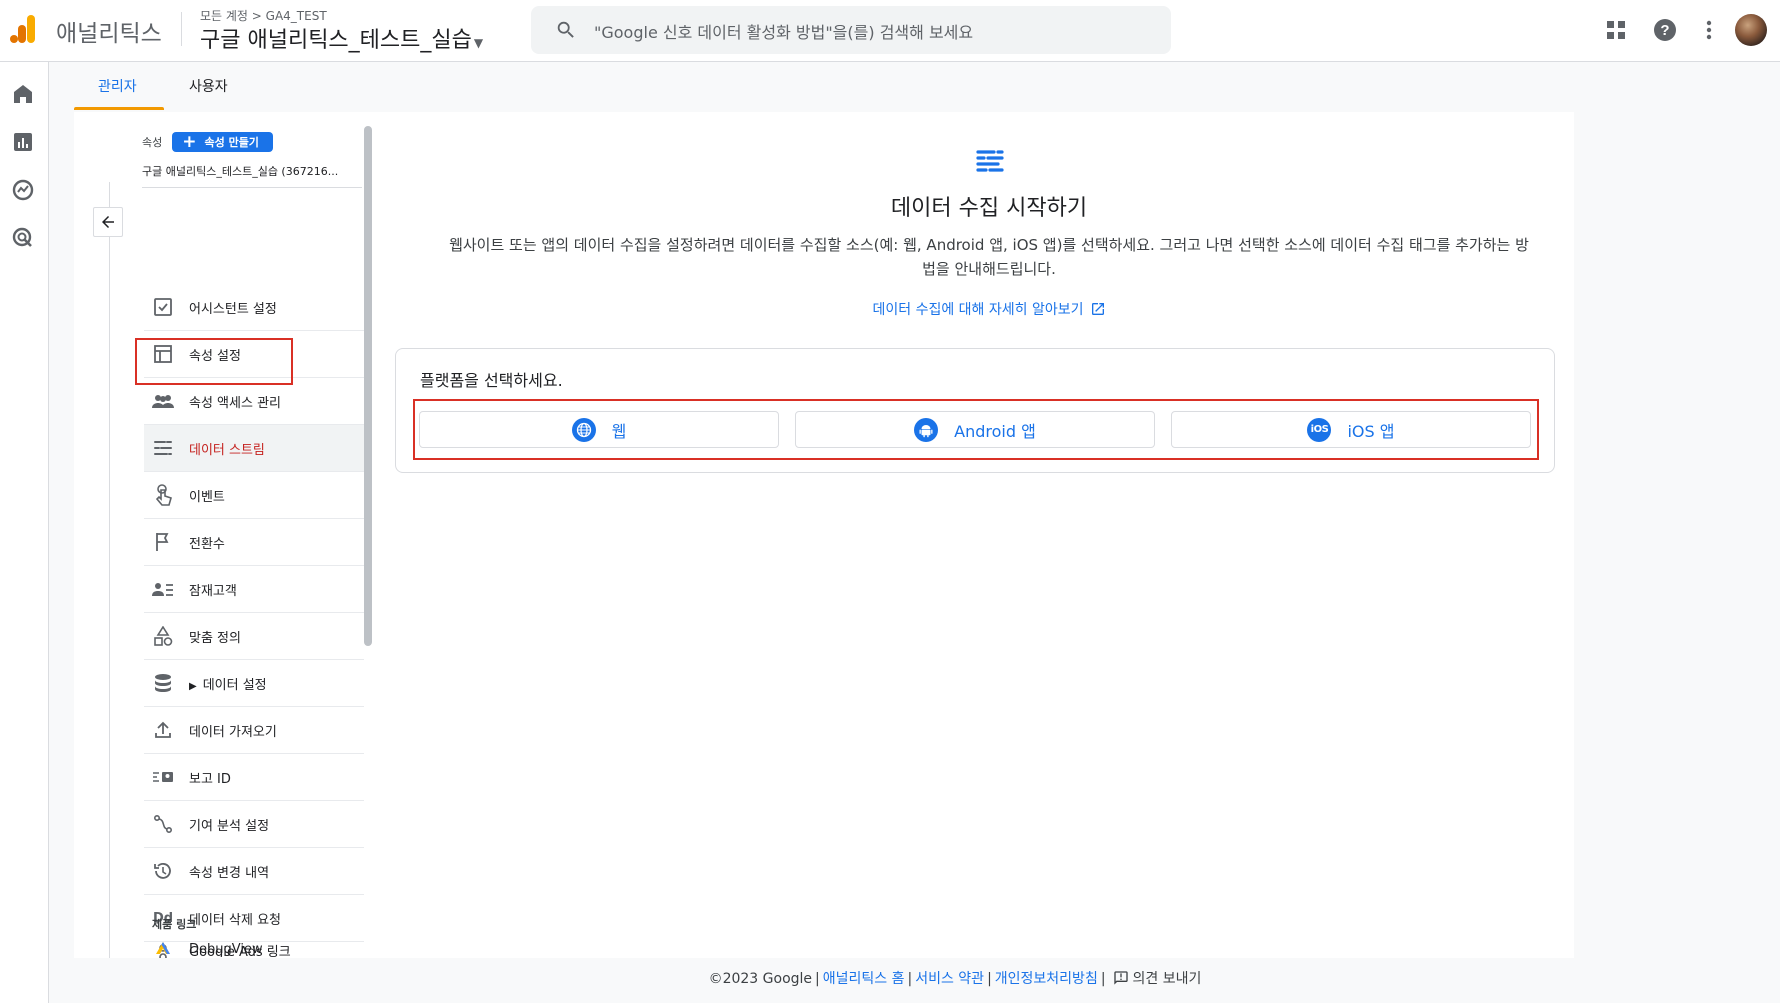 The height and width of the screenshot is (1003, 1780). What do you see at coordinates (23, 29) in the screenshot?
I see `analytics-logo-icon` at bounding box center [23, 29].